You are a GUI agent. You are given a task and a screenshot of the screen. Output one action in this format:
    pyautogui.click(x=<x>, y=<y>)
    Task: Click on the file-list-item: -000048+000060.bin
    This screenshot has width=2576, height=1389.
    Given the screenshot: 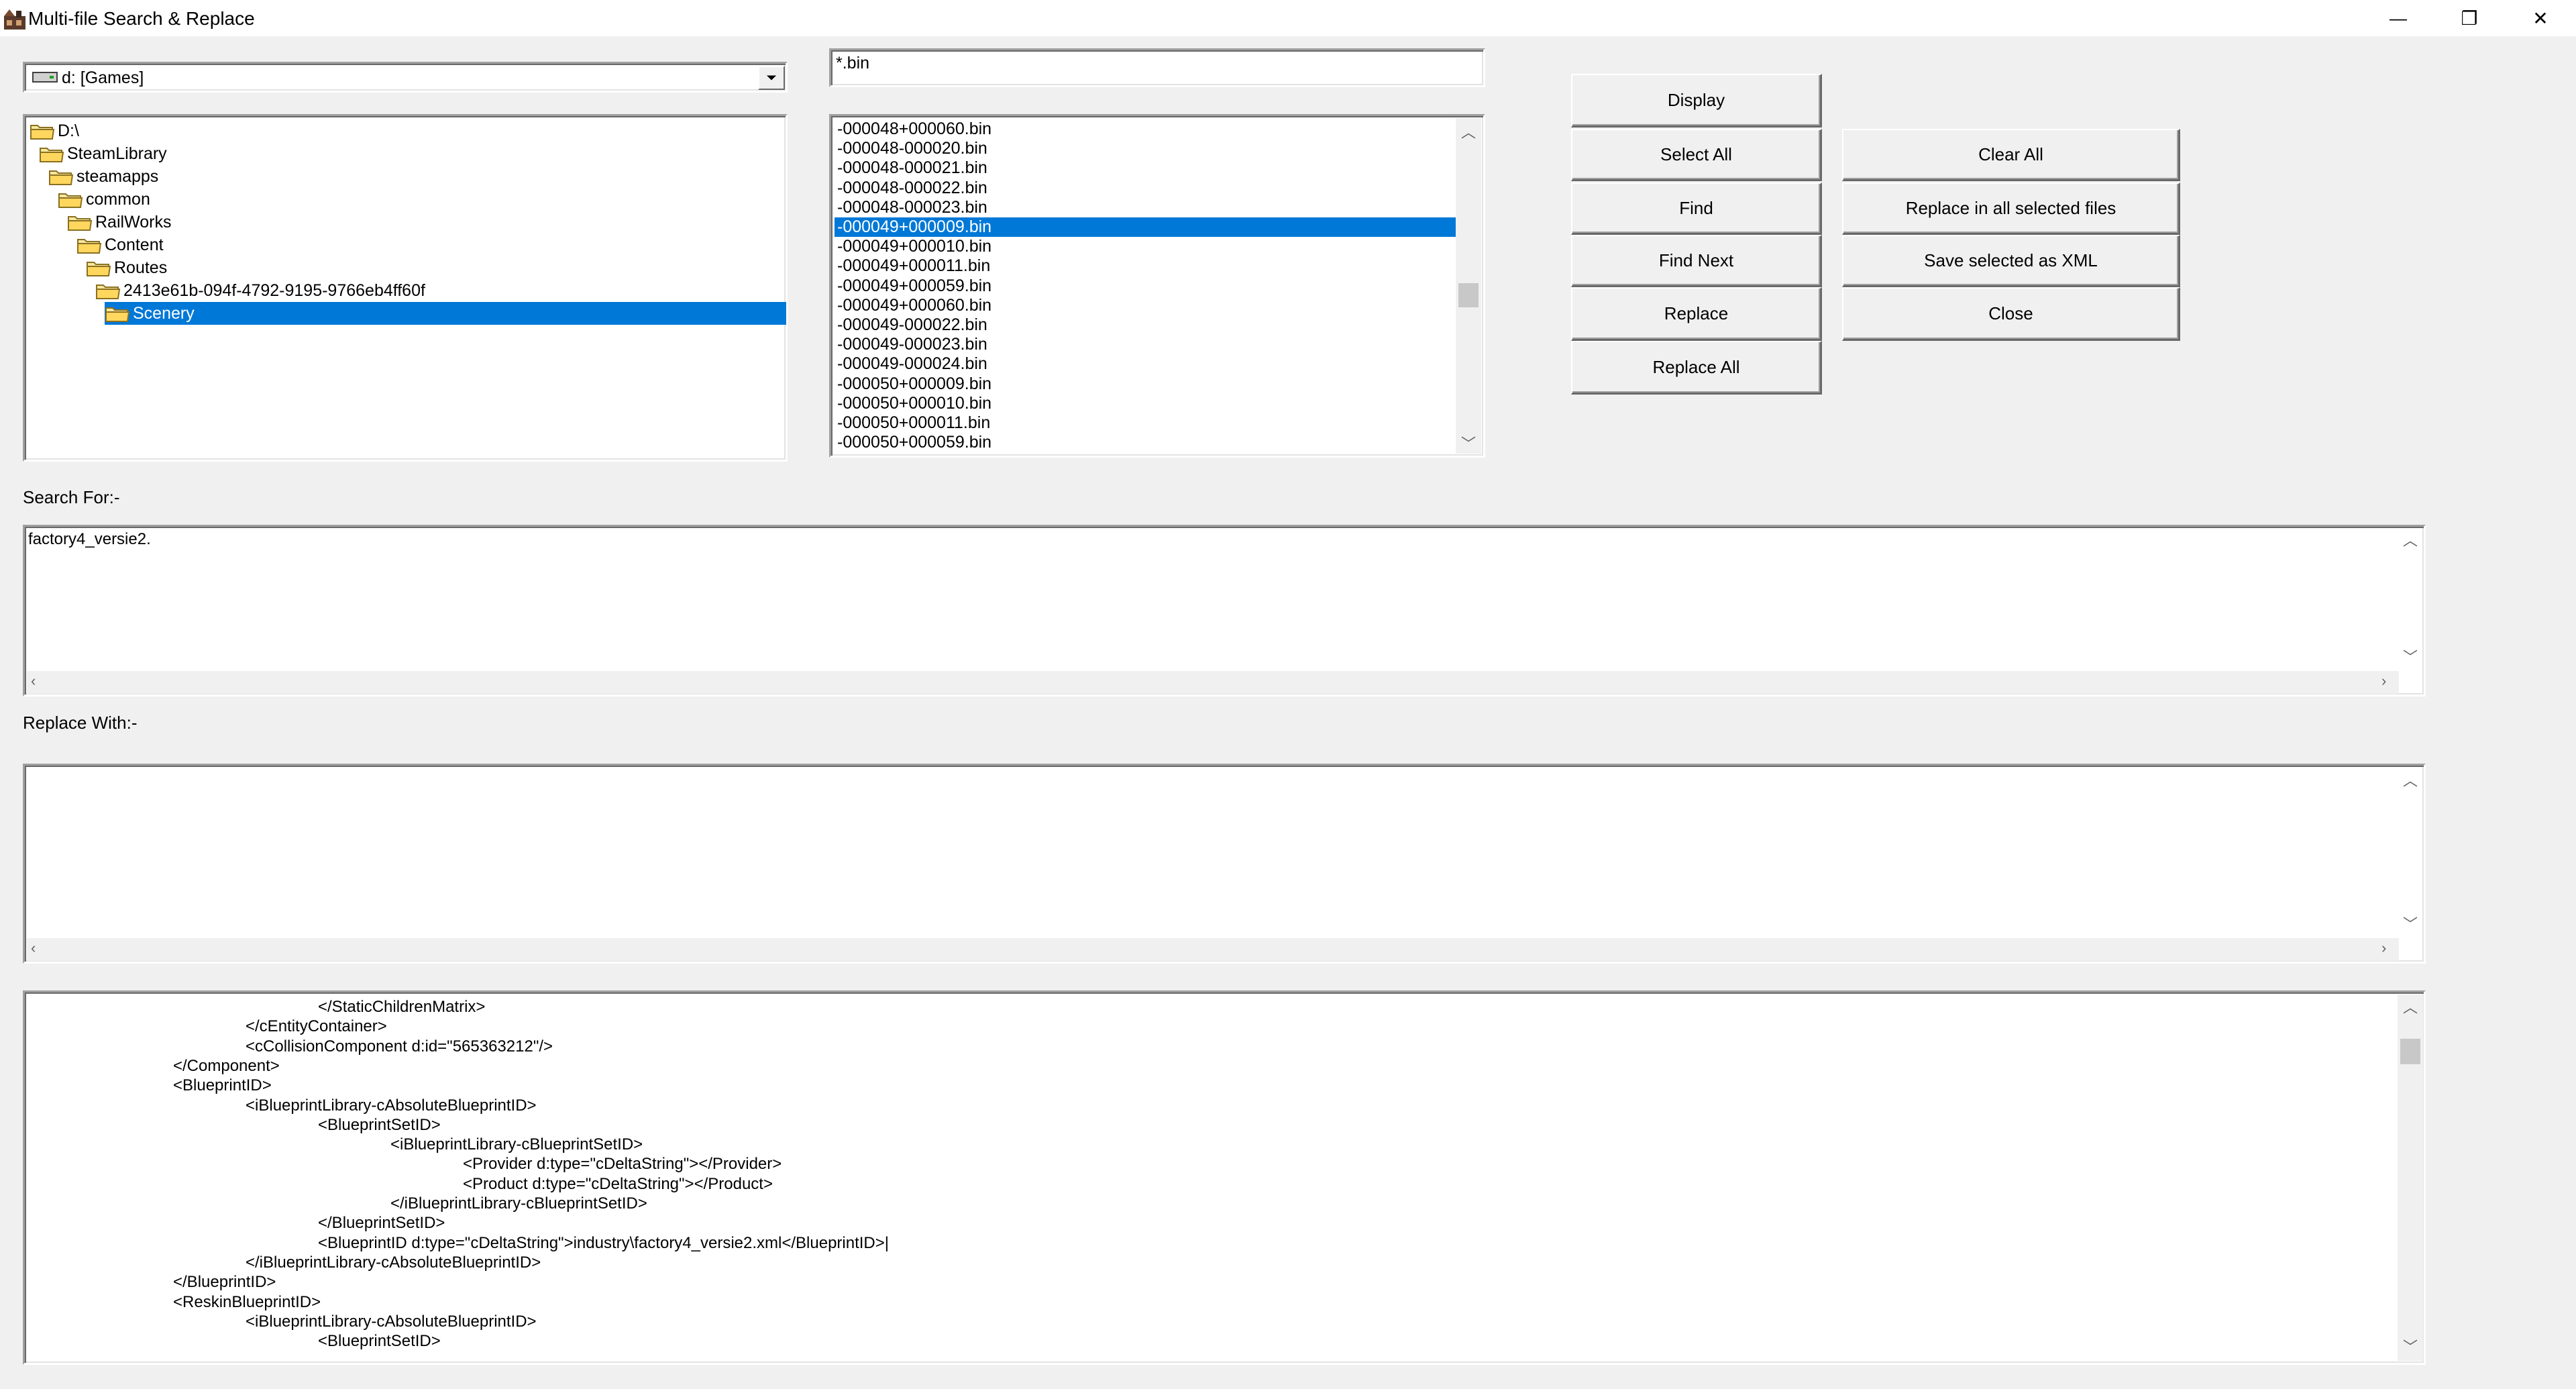 What is the action you would take?
    pyautogui.click(x=1146, y=129)
    